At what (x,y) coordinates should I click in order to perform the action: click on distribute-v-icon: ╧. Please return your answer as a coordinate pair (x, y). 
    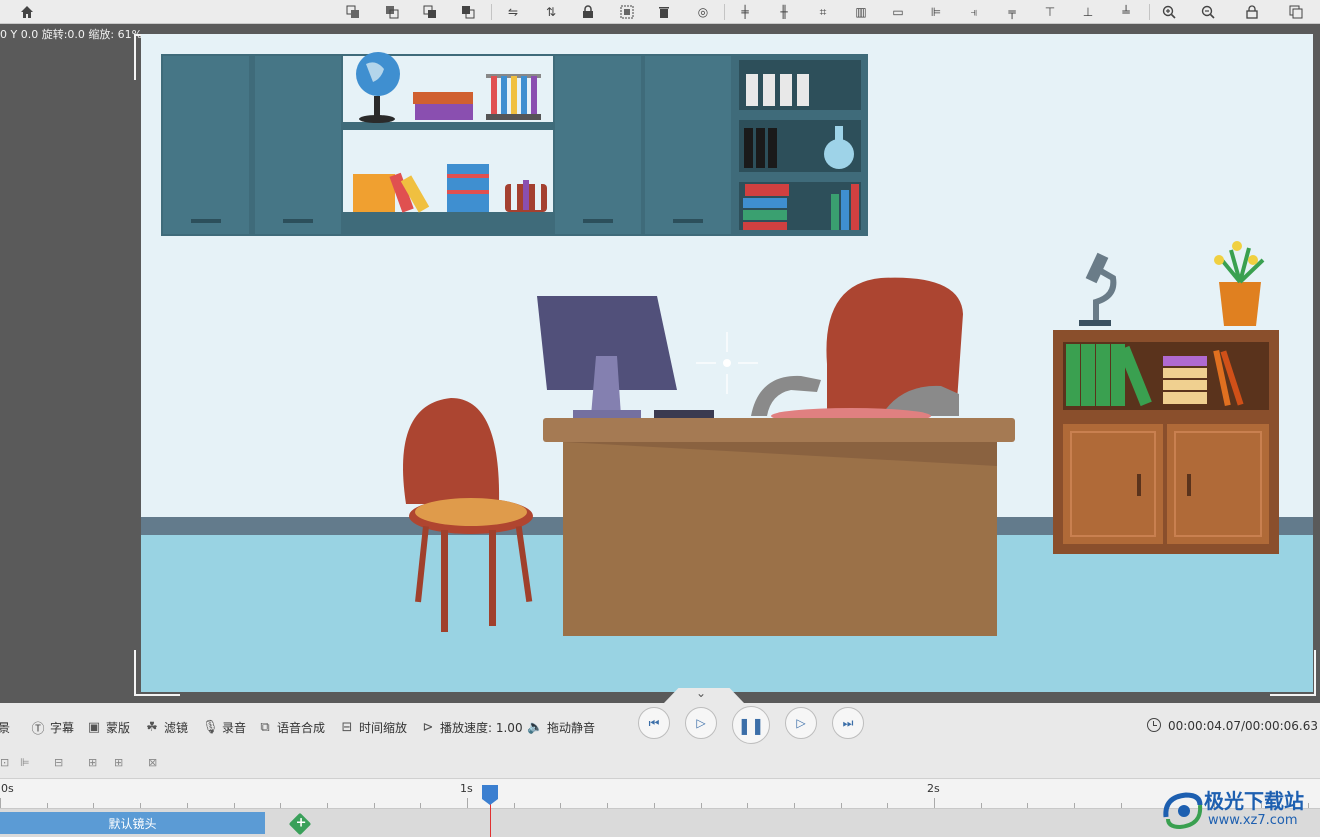
    Looking at the image, I should click on (1126, 12).